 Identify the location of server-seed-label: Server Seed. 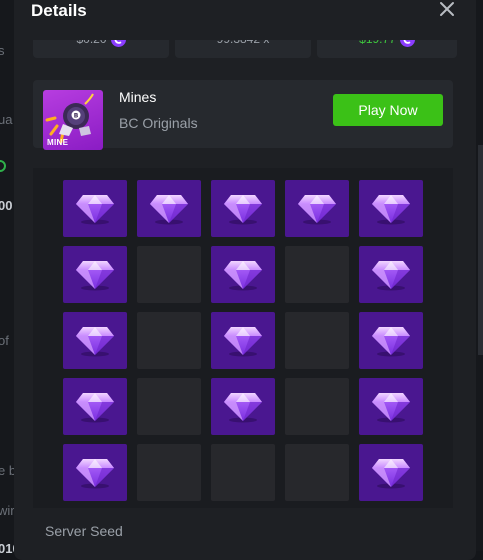
(84, 531).